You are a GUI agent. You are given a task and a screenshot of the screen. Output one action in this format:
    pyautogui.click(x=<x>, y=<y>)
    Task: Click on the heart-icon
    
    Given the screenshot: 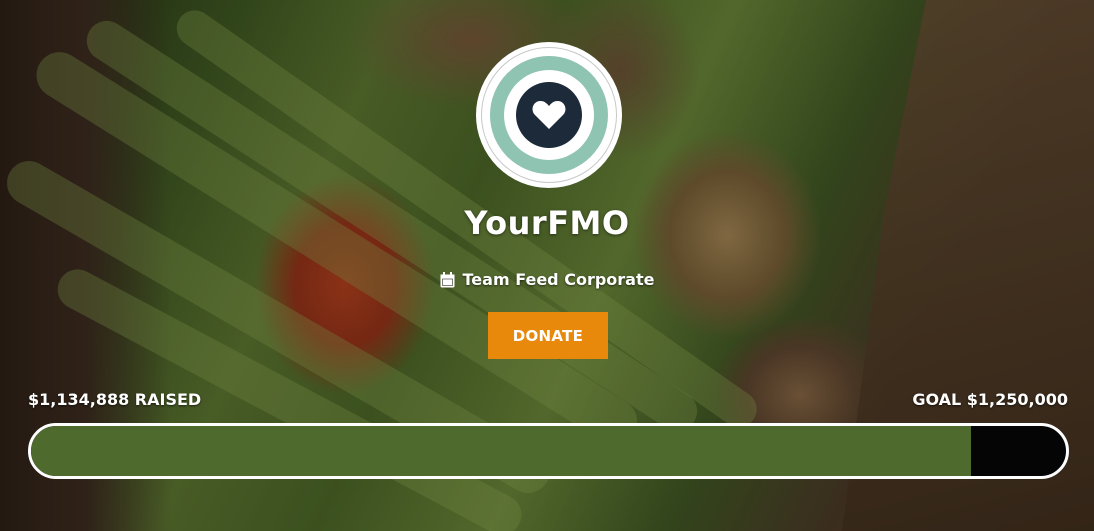 What is the action you would take?
    pyautogui.click(x=549, y=115)
    